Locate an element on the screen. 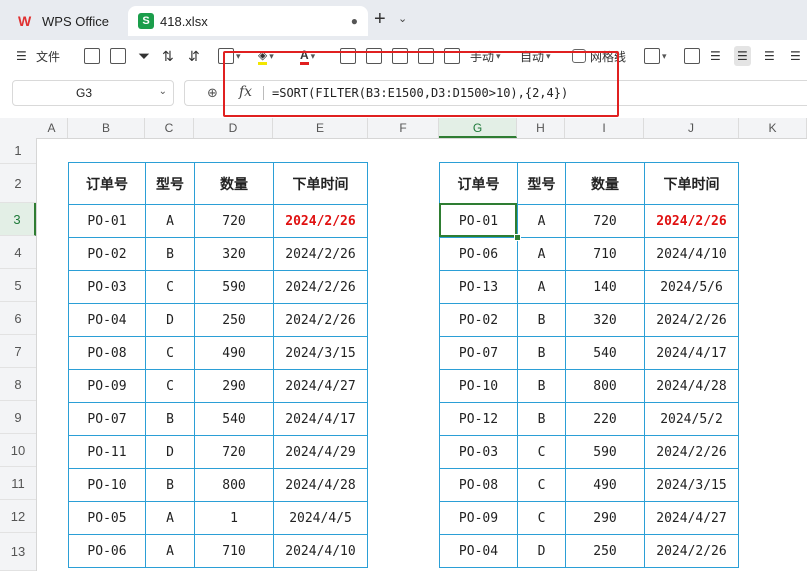 Image resolution: width=807 pixels, height=571 pixels. sort-desc-button: ⇵ is located at coordinates (194, 56).